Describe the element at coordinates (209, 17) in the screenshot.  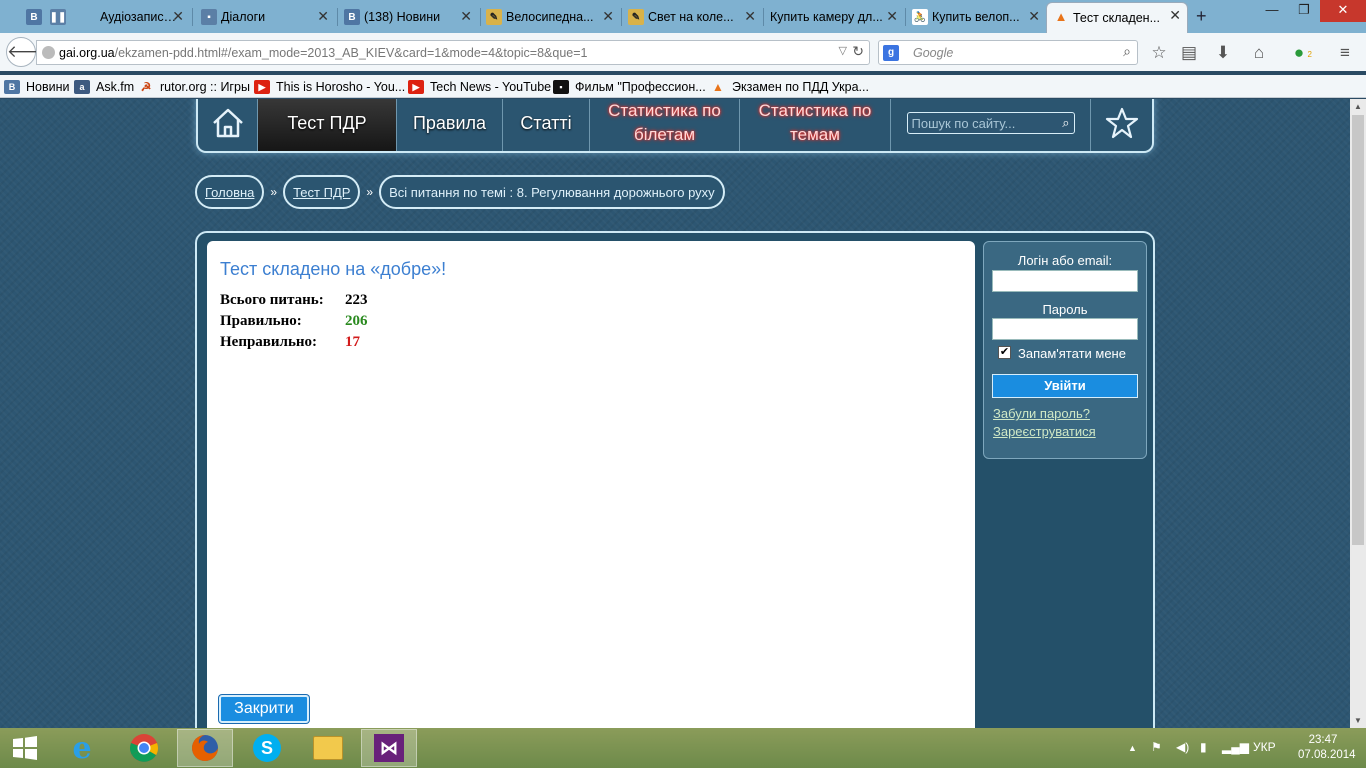
I see `chat-icon: ▪` at that location.